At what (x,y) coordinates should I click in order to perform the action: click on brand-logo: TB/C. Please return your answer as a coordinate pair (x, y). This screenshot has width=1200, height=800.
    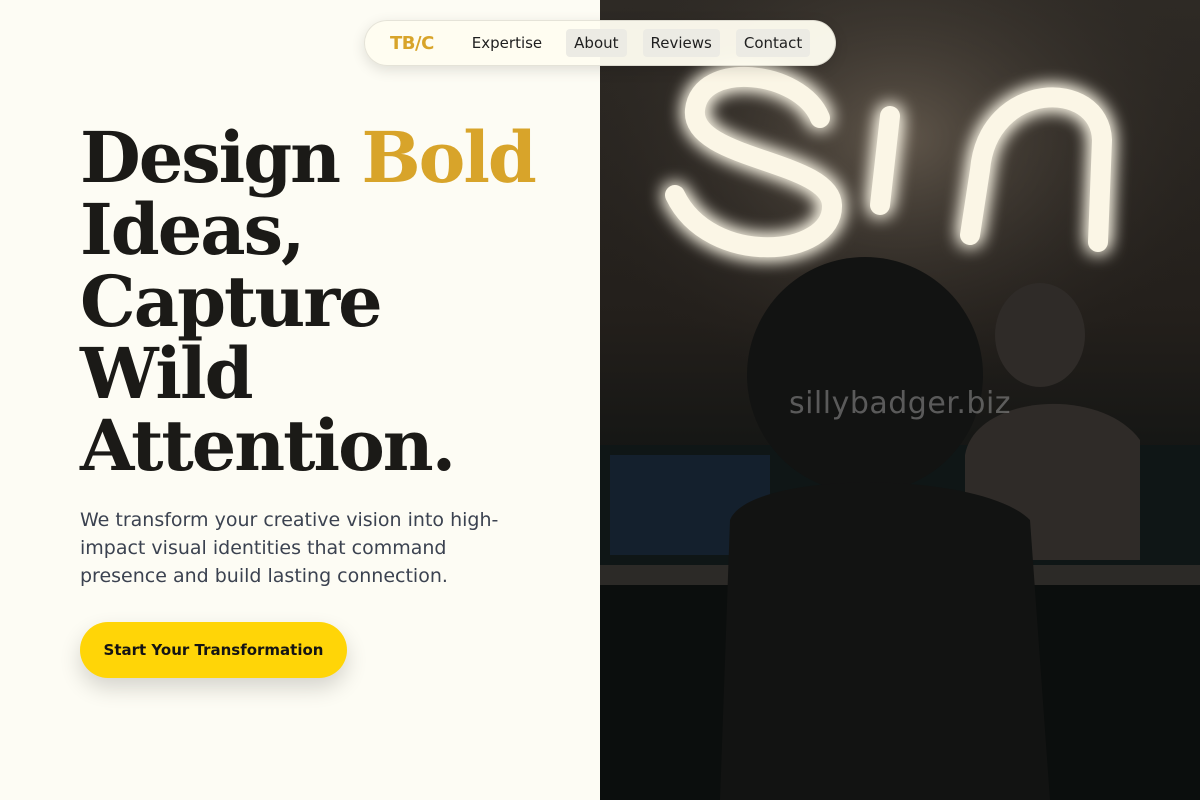
    Looking at the image, I should click on (412, 43).